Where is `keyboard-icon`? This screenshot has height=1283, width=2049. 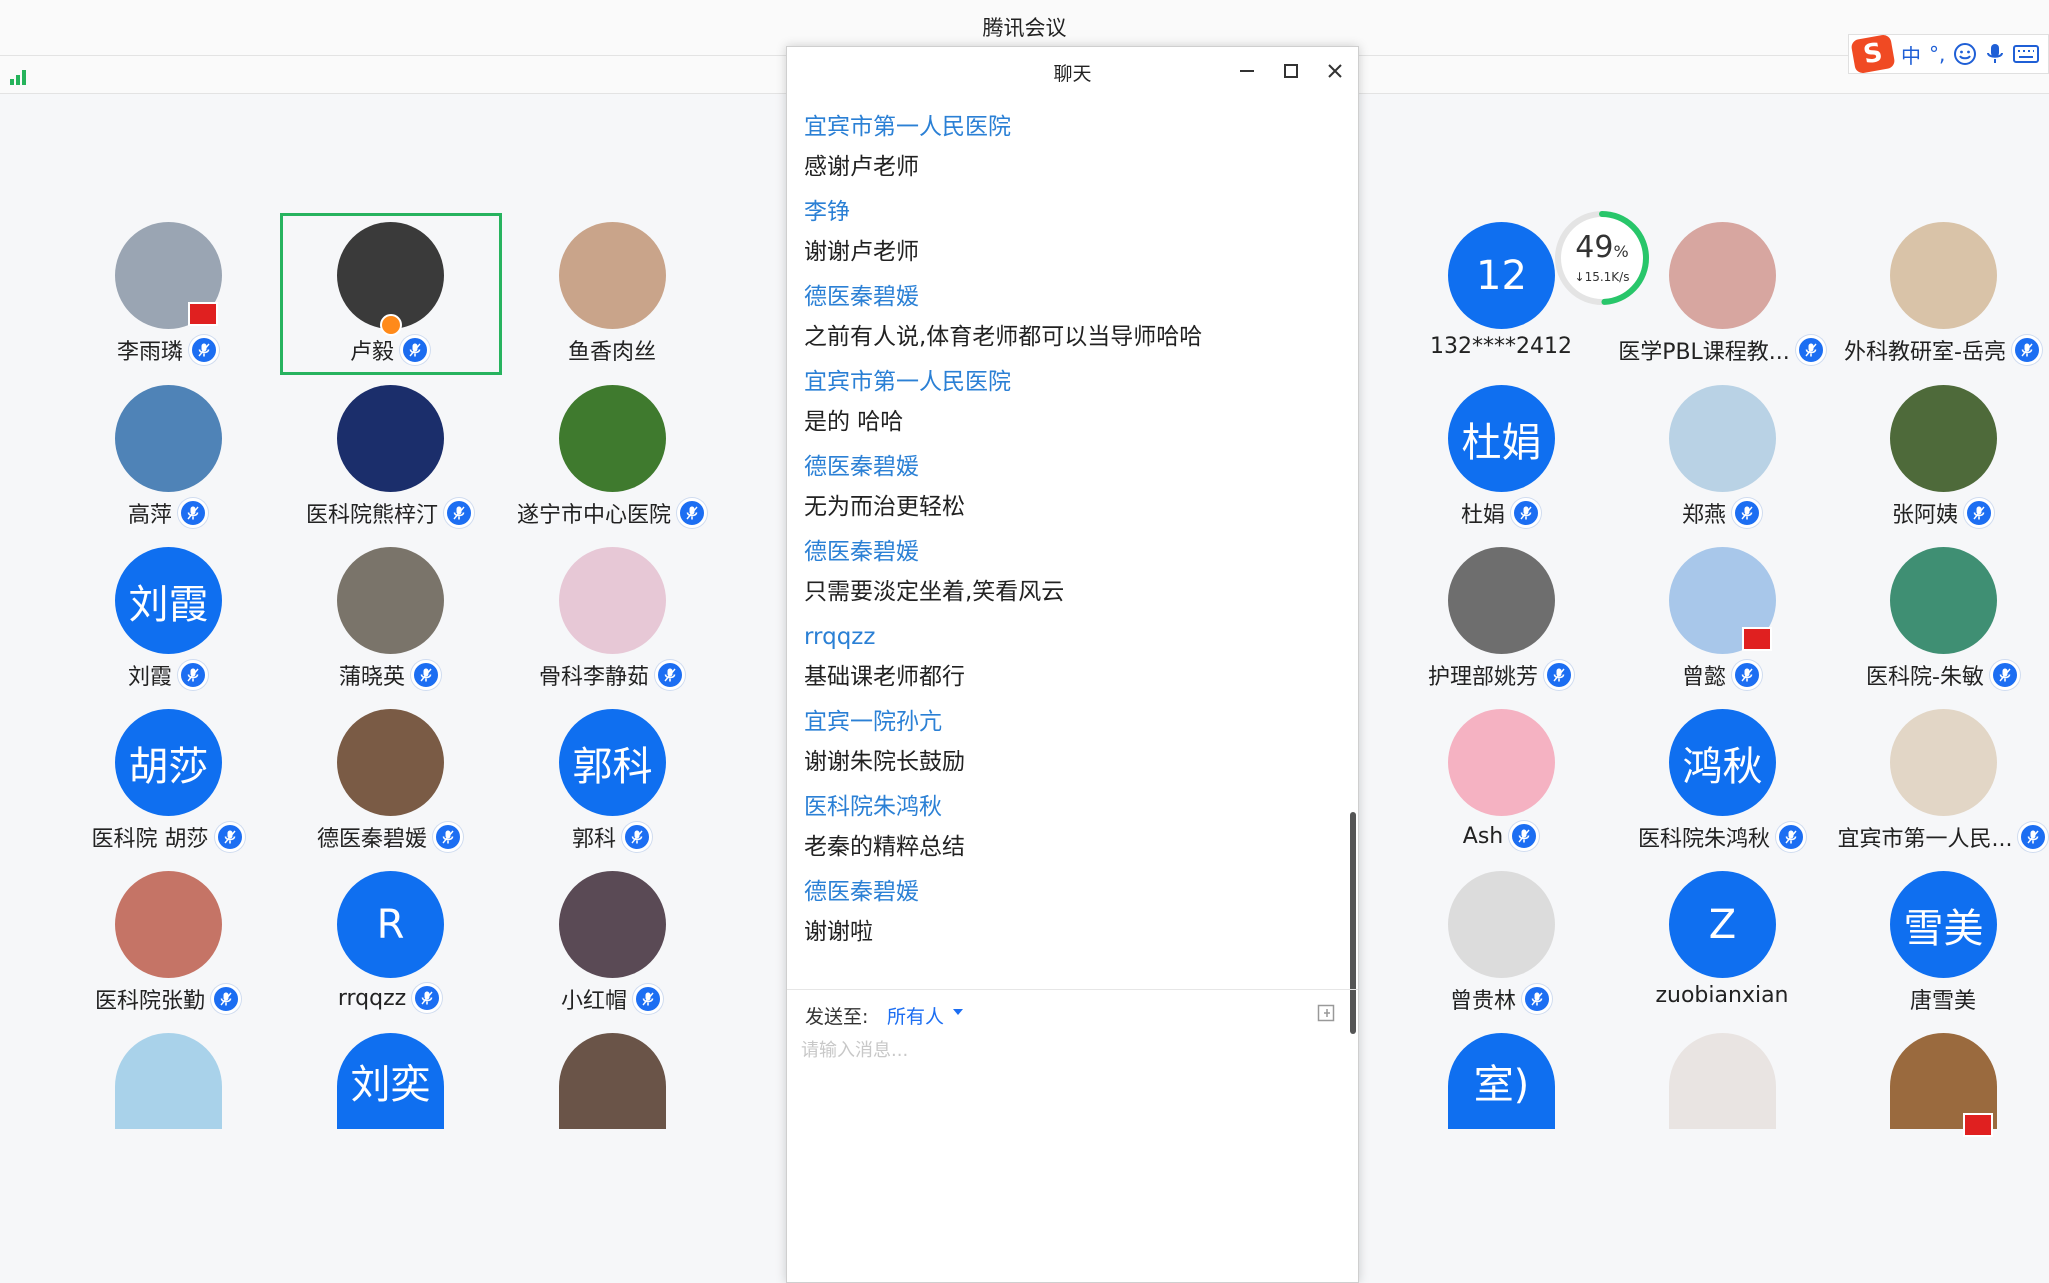 keyboard-icon is located at coordinates (2026, 54).